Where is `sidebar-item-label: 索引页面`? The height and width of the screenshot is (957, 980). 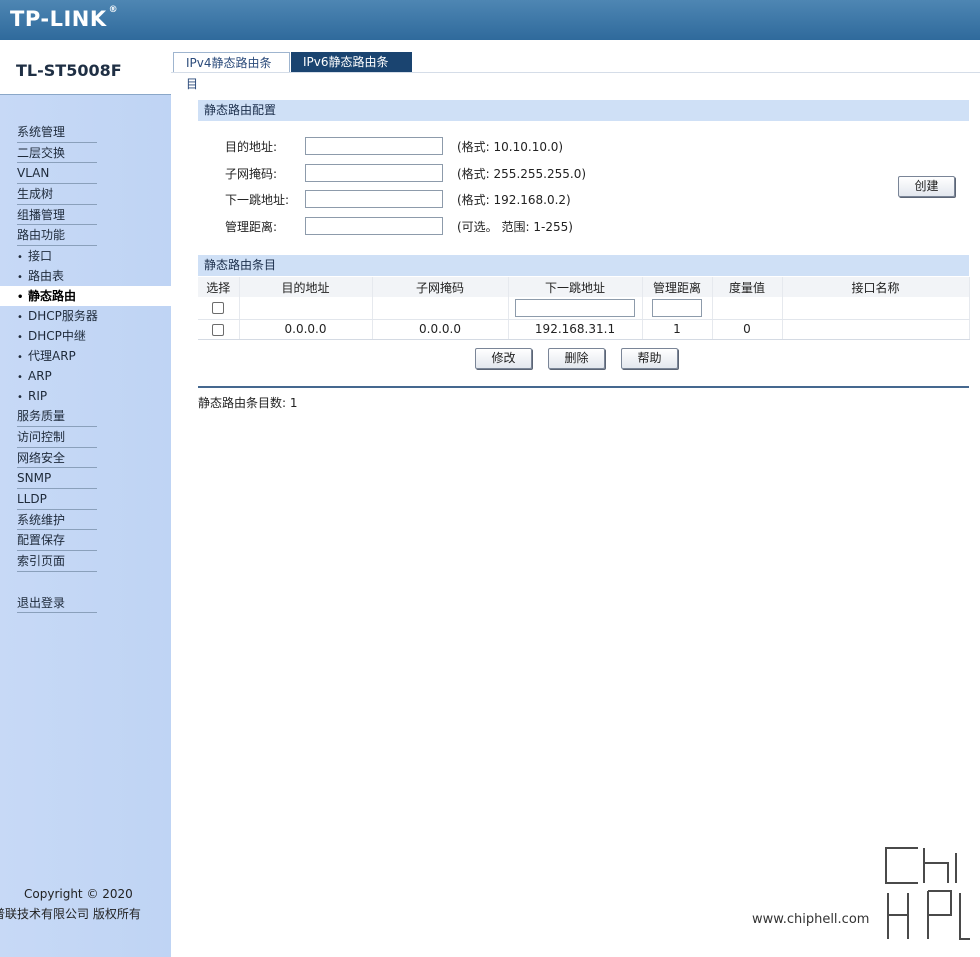
sidebar-item-label: 索引页面 is located at coordinates (41, 560).